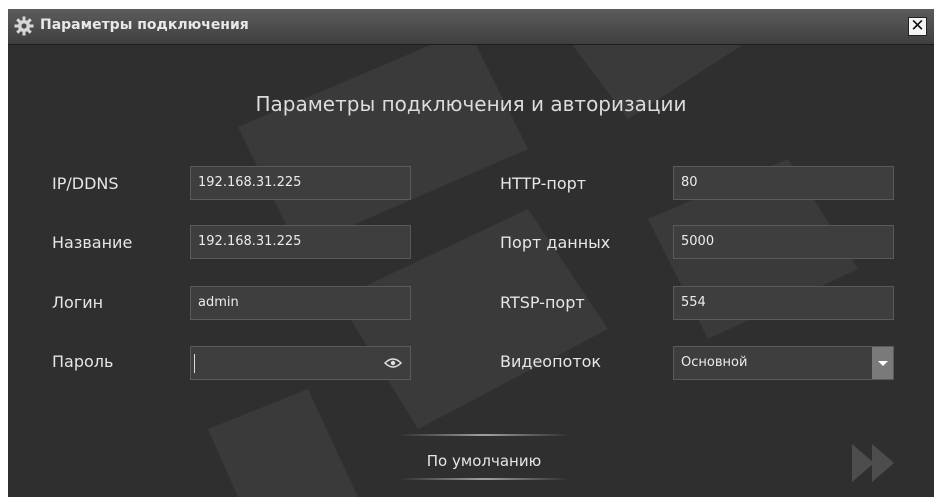  Describe the element at coordinates (783, 303) in the screenshot. I see `rtsp-port-input: 554` at that location.